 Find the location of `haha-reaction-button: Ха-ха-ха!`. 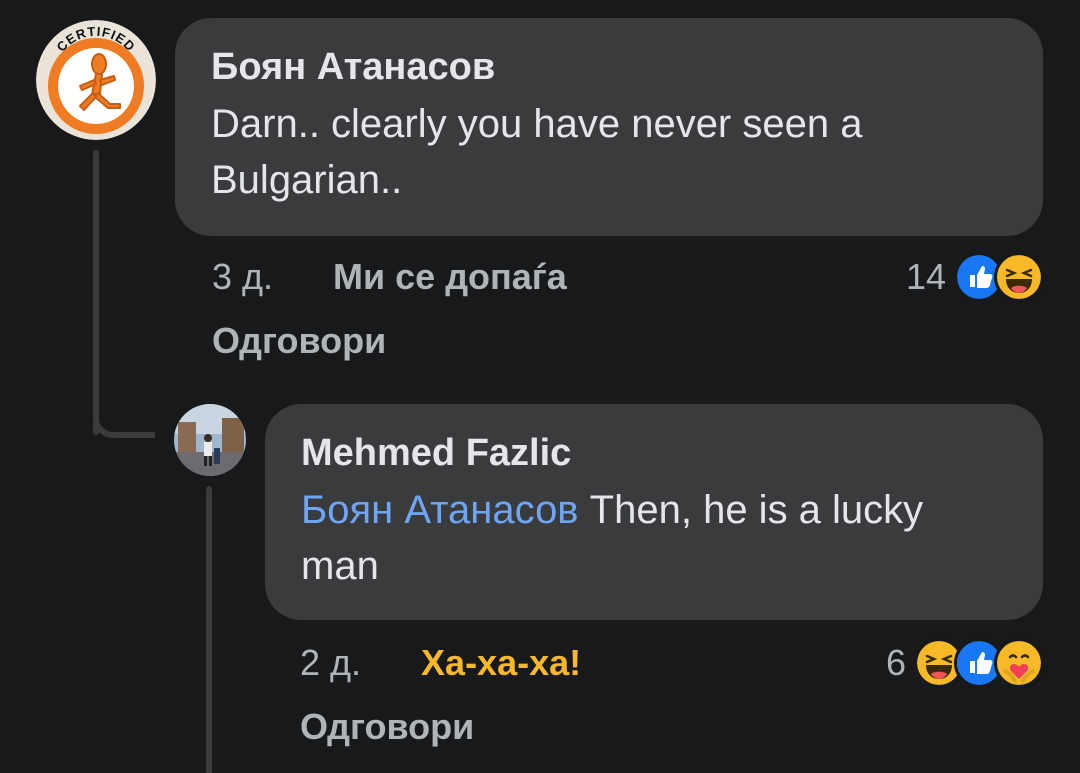

haha-reaction-button: Ха-ха-ха! is located at coordinates (501, 663).